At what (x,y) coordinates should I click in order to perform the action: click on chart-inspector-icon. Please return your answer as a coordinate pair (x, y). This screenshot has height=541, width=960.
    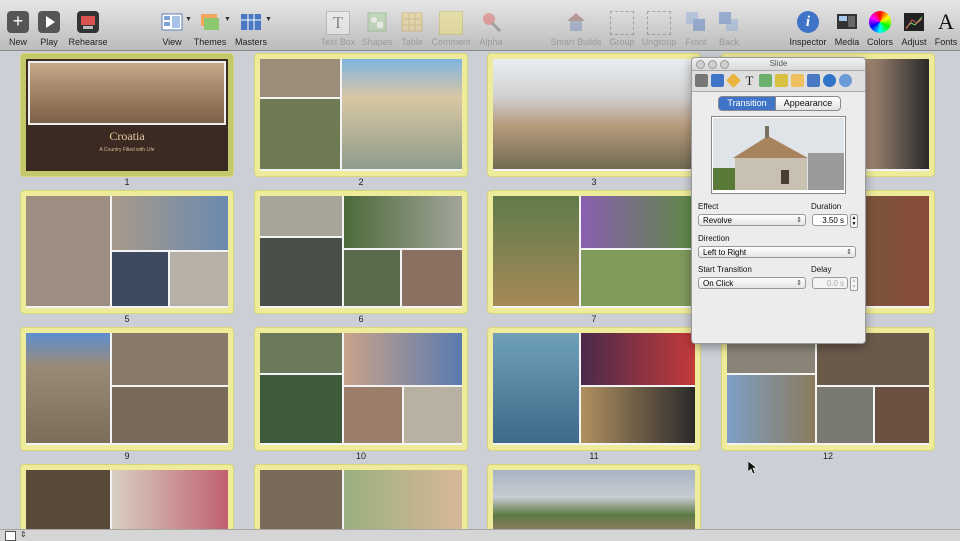
    Looking at the image, I should click on (813, 80).